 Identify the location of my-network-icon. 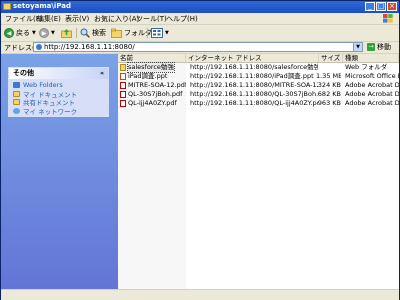
(16, 110).